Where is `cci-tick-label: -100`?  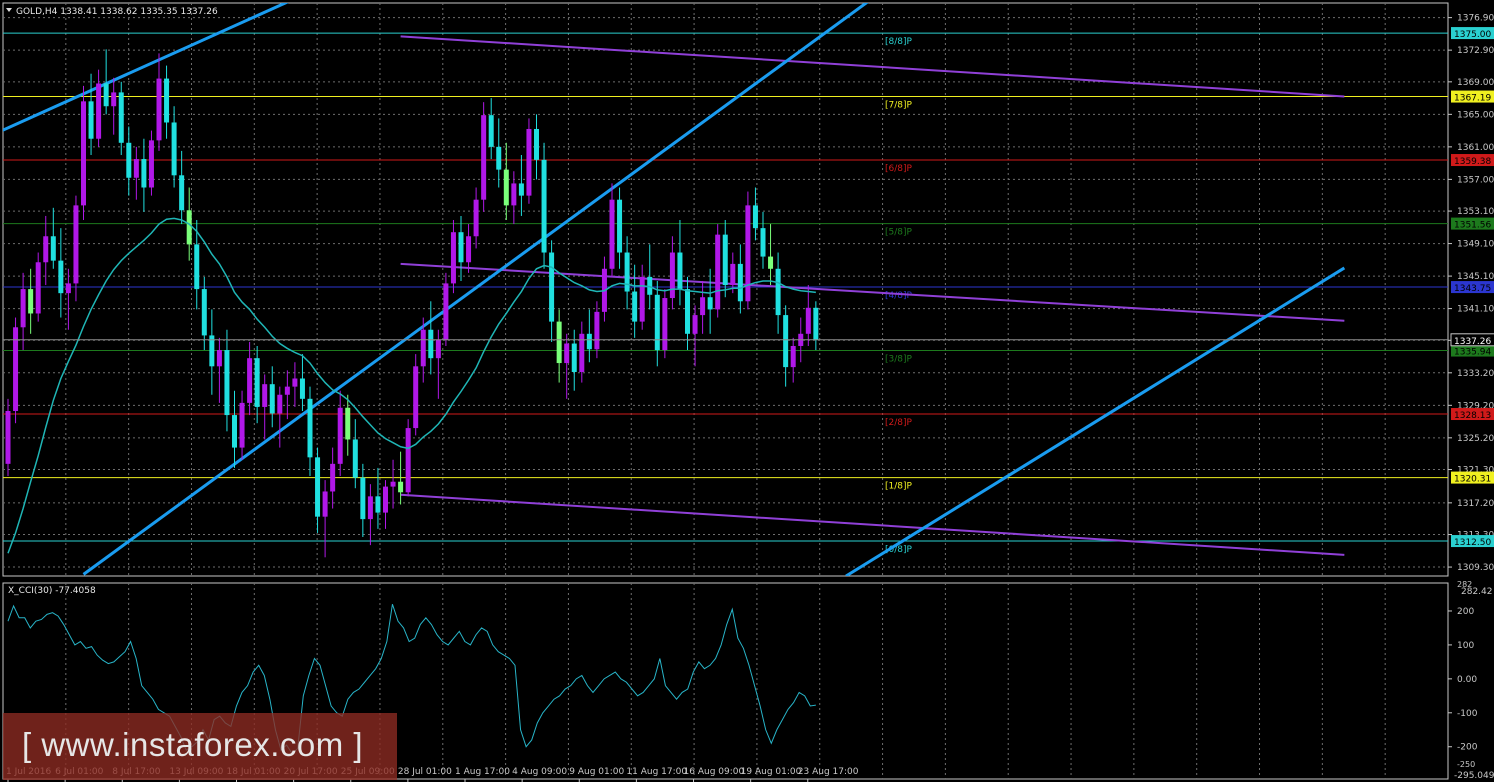 cci-tick-label: -100 is located at coordinates (1467, 714).